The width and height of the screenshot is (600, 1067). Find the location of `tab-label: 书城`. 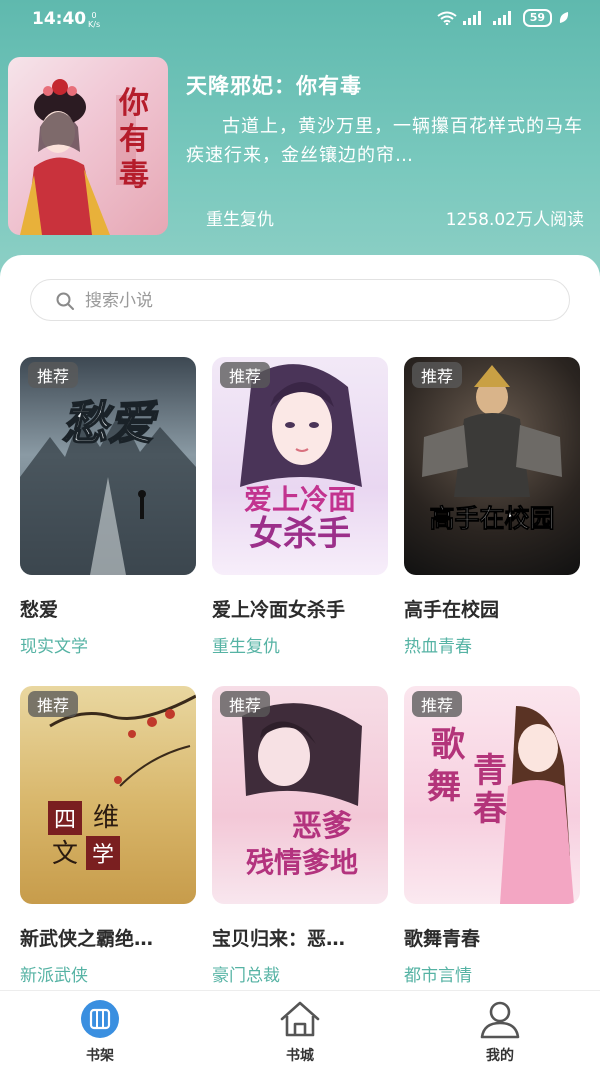

tab-label: 书城 is located at coordinates (300, 1056).